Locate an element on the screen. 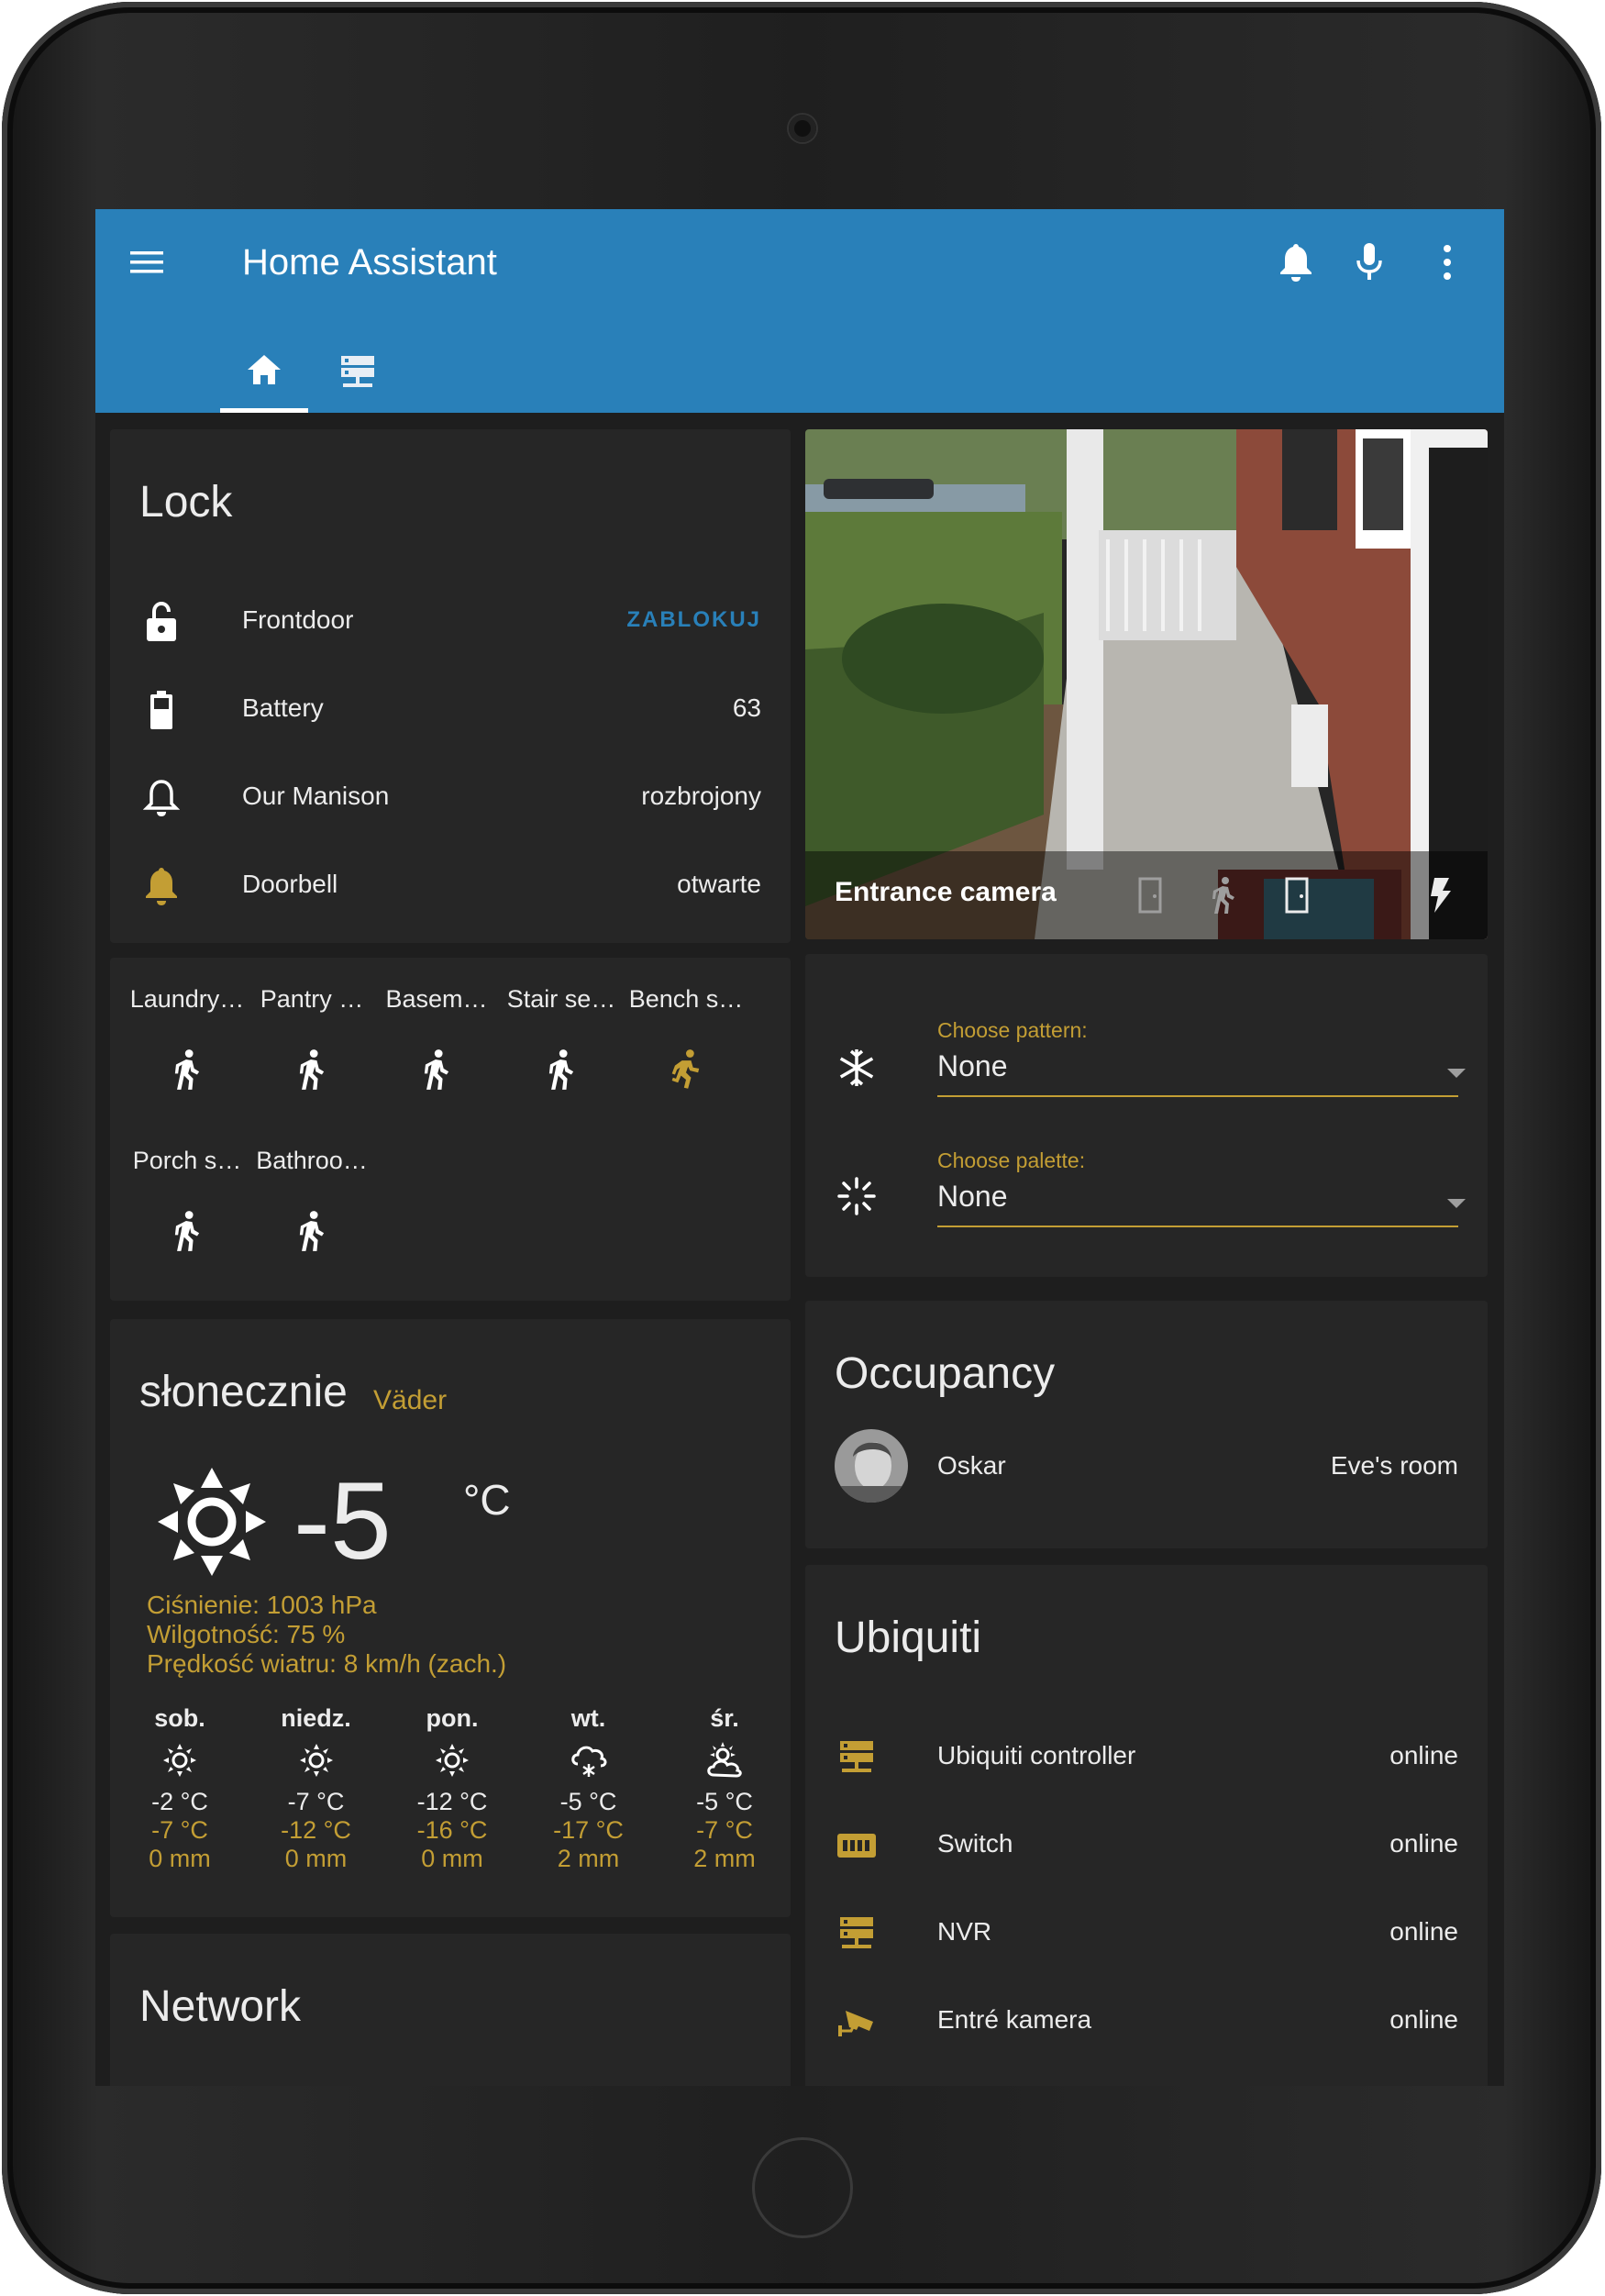 This screenshot has height=2296, width=1605. home-hardware-button is located at coordinates (802, 2187).